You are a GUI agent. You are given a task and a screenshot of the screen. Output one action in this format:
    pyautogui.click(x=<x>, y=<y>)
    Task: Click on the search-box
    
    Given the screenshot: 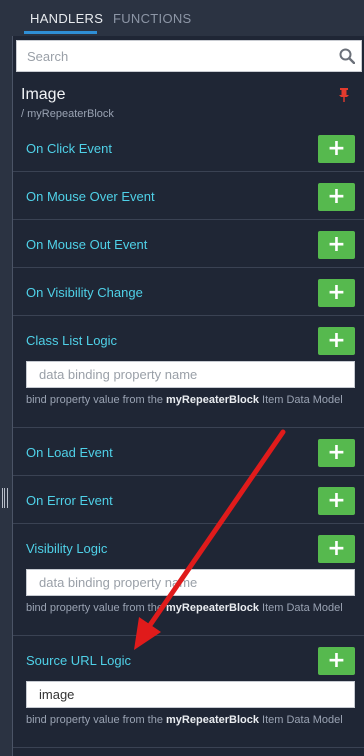 What is the action you would take?
    pyautogui.click(x=189, y=56)
    